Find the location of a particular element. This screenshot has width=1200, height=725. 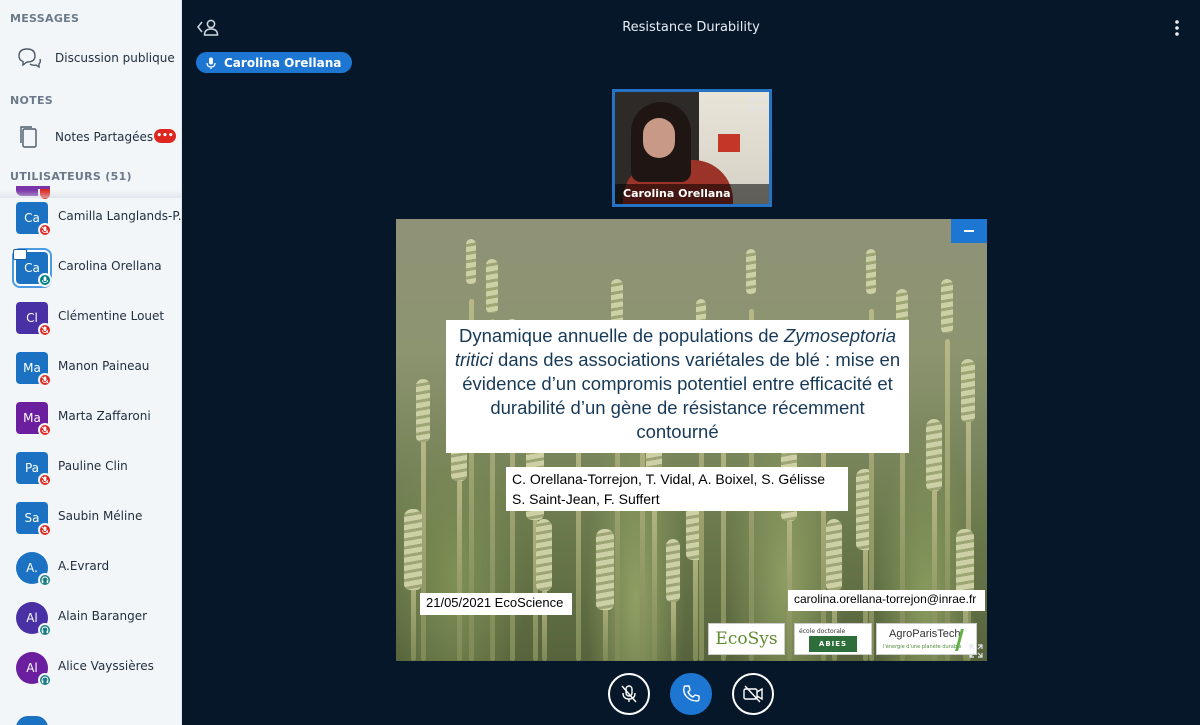

options-menu-button is located at coordinates (1177, 28).